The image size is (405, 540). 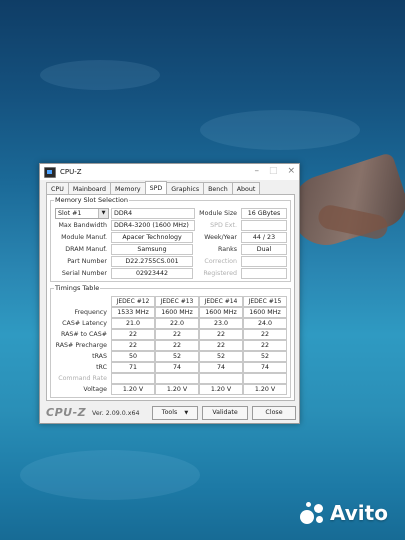 I want to click on timing-column-header: JEDEC #13, so click(x=177, y=301).